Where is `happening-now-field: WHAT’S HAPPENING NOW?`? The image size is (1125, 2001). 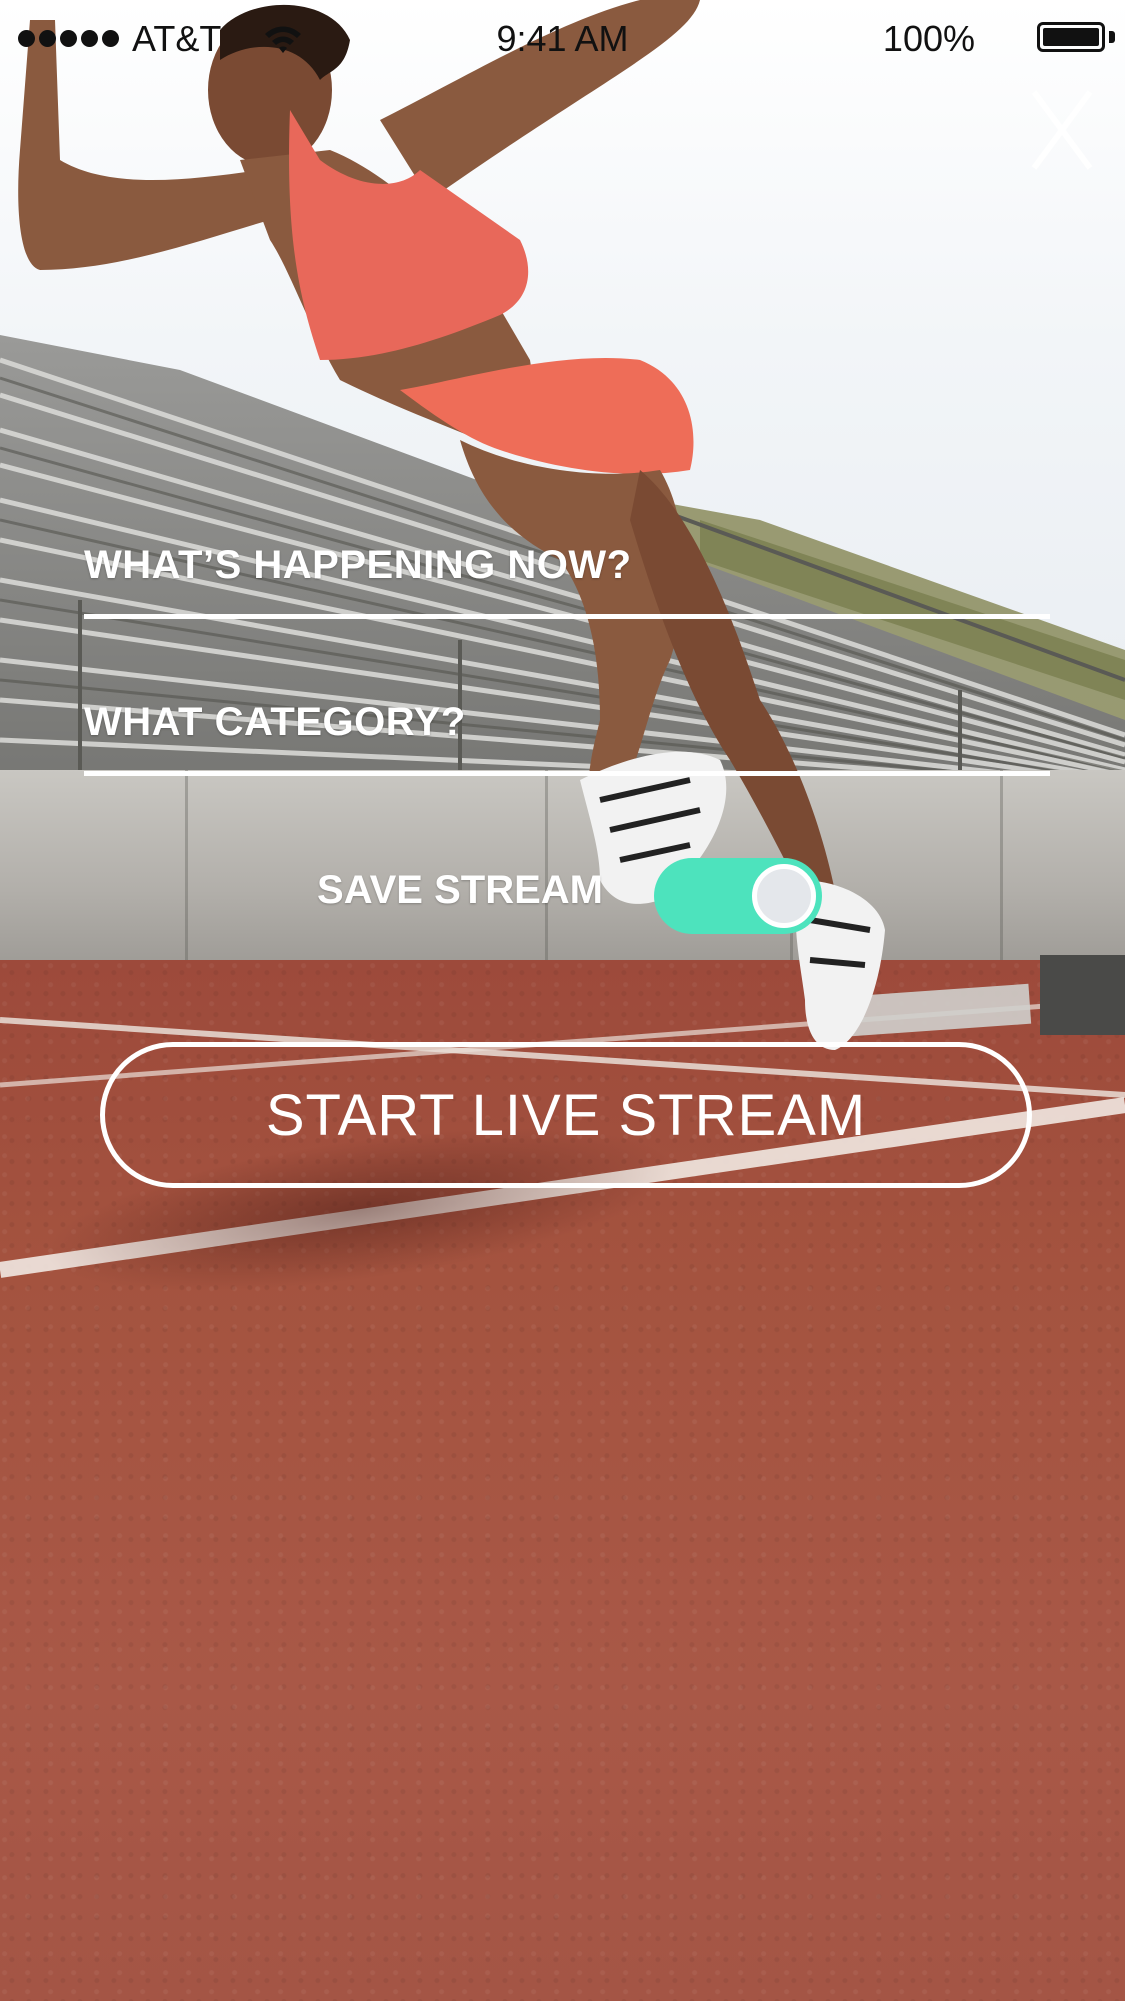 happening-now-field: WHAT’S HAPPENING NOW? is located at coordinates (567, 583).